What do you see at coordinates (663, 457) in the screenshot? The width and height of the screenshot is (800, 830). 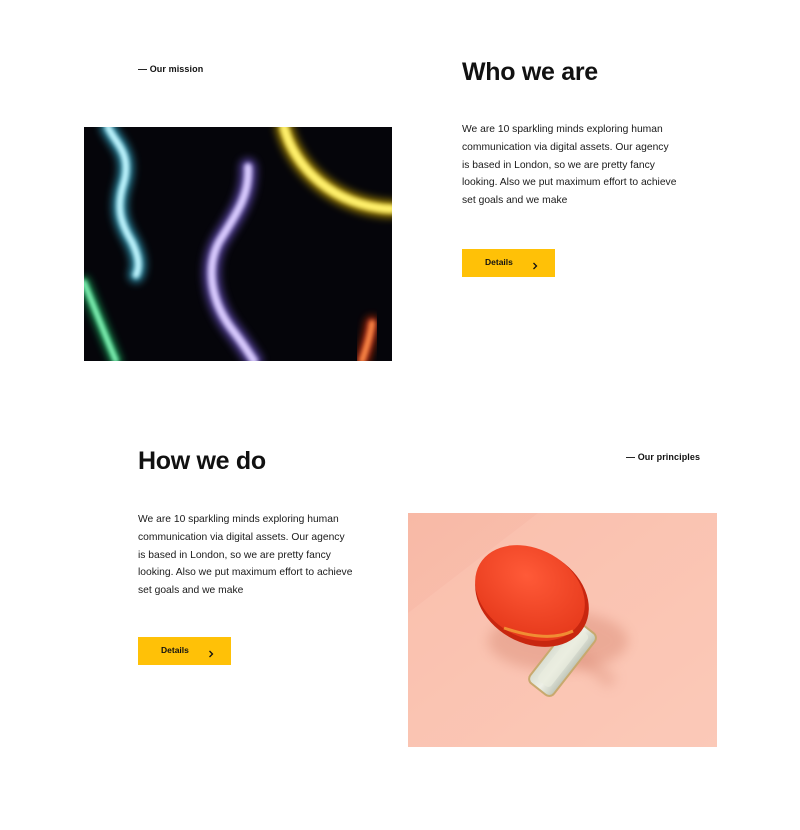 I see `principles-eyebrow: — Our principles` at bounding box center [663, 457].